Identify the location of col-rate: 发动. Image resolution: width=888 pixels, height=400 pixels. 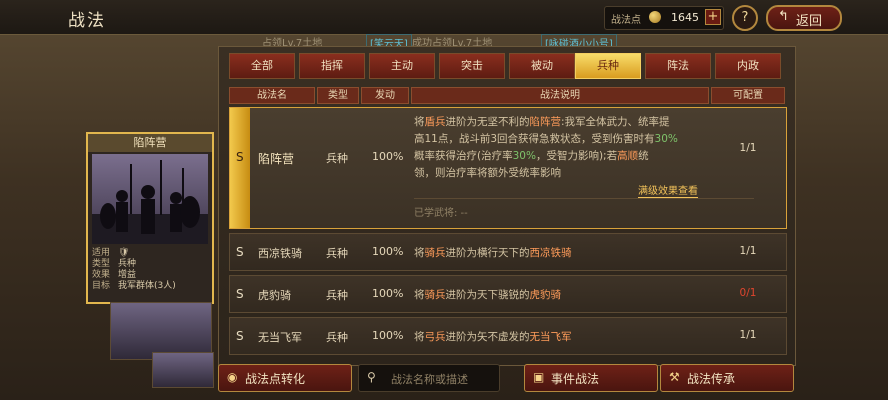
(385, 95).